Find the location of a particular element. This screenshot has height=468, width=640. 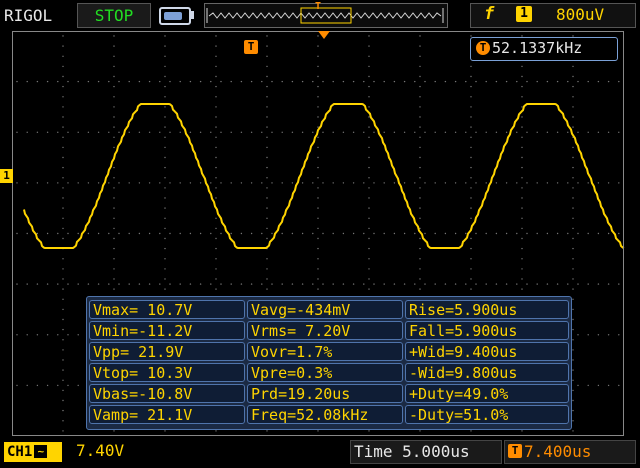

horizontal-offset-icon: T is located at coordinates (515, 451).